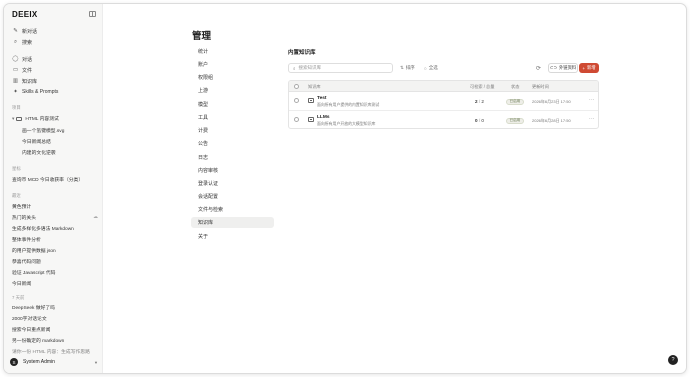 This screenshot has width=690, height=377. Describe the element at coordinates (232, 222) in the screenshot. I see `settings-nav-knowledge-base: 知识库` at that location.